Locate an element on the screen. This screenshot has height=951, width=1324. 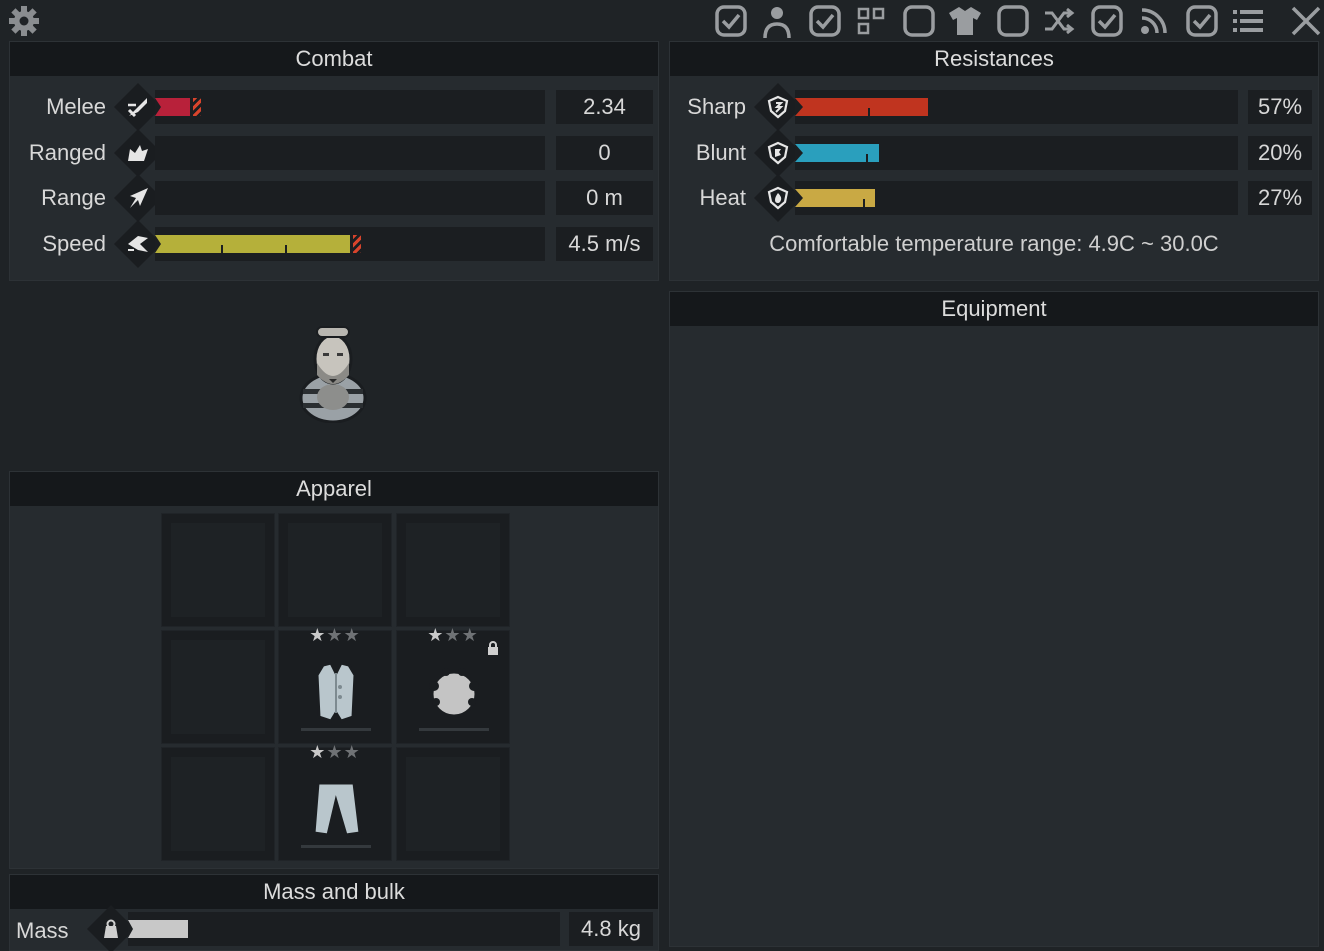
person-icon is located at coordinates (777, 21).